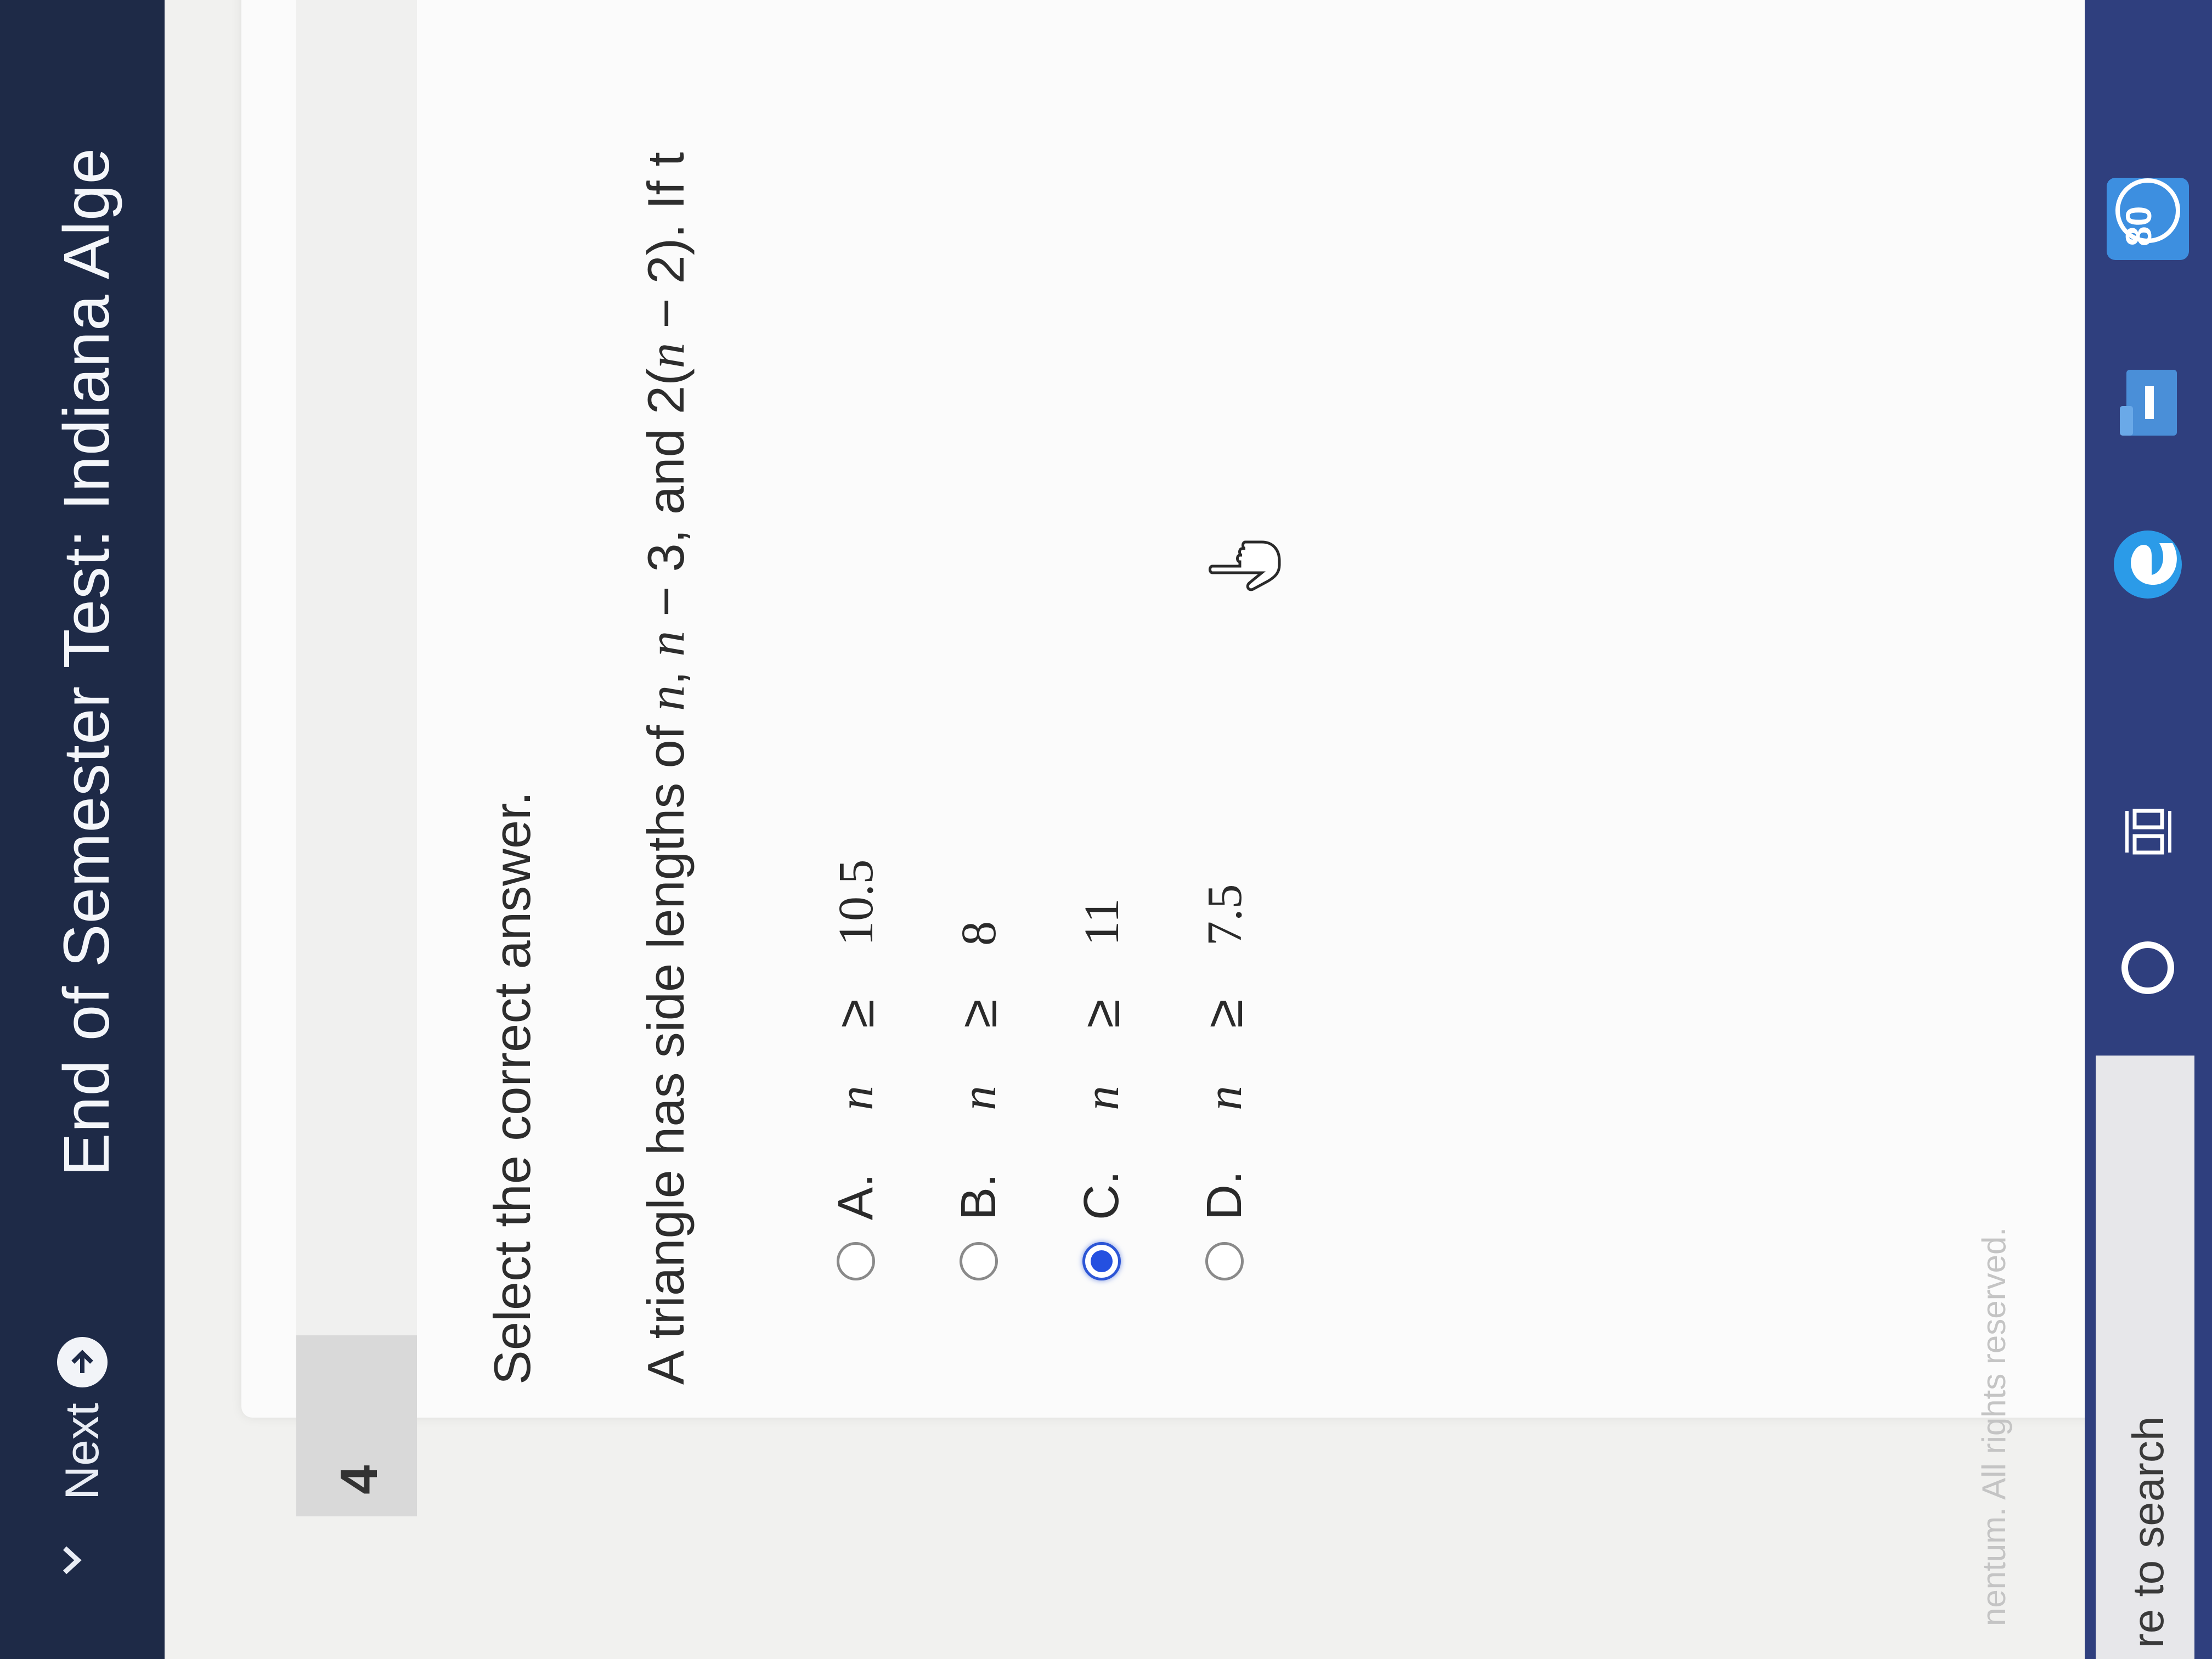 This screenshot has height=1659, width=2212. I want to click on question-number-box: 4, so click(356, 1425).